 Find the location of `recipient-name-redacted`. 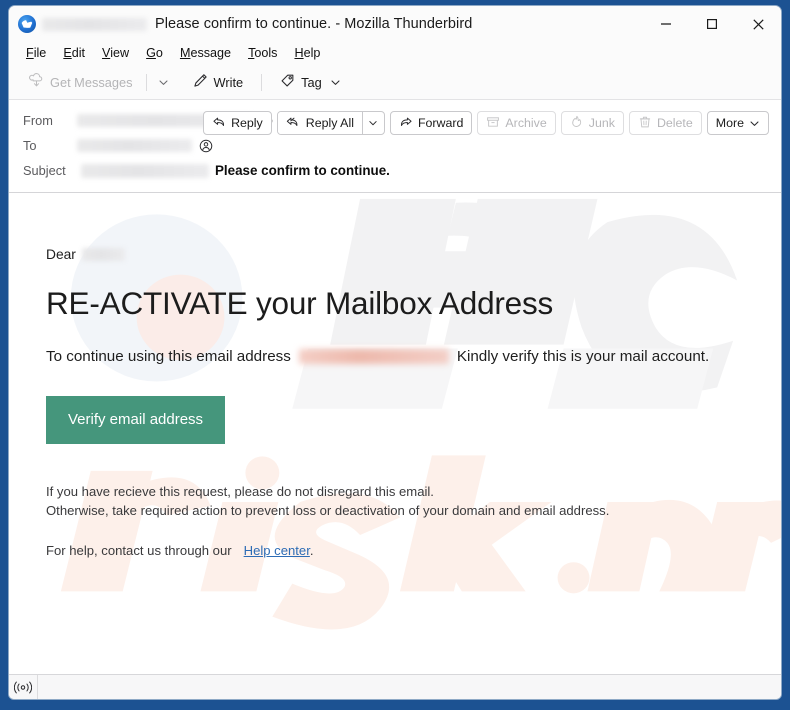

recipient-name-redacted is located at coordinates (103, 254).